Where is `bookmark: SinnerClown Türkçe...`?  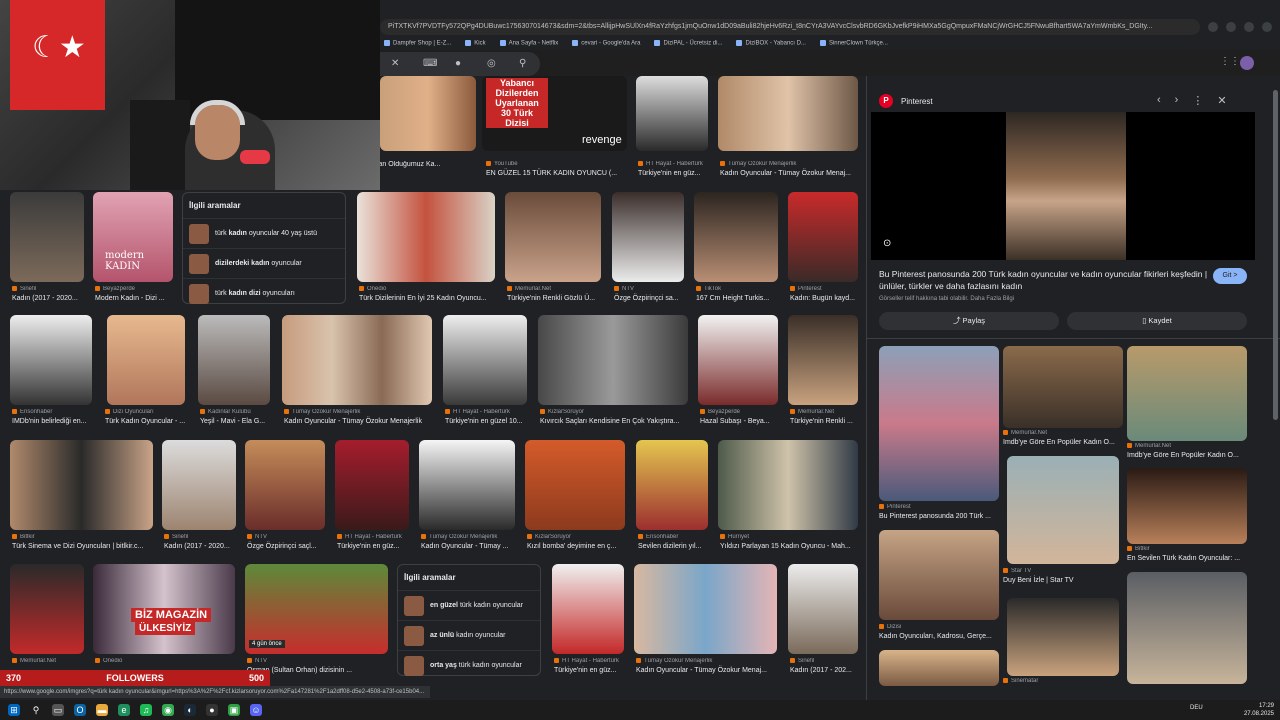
bookmark: SinnerClown Türkçe... is located at coordinates (854, 43).